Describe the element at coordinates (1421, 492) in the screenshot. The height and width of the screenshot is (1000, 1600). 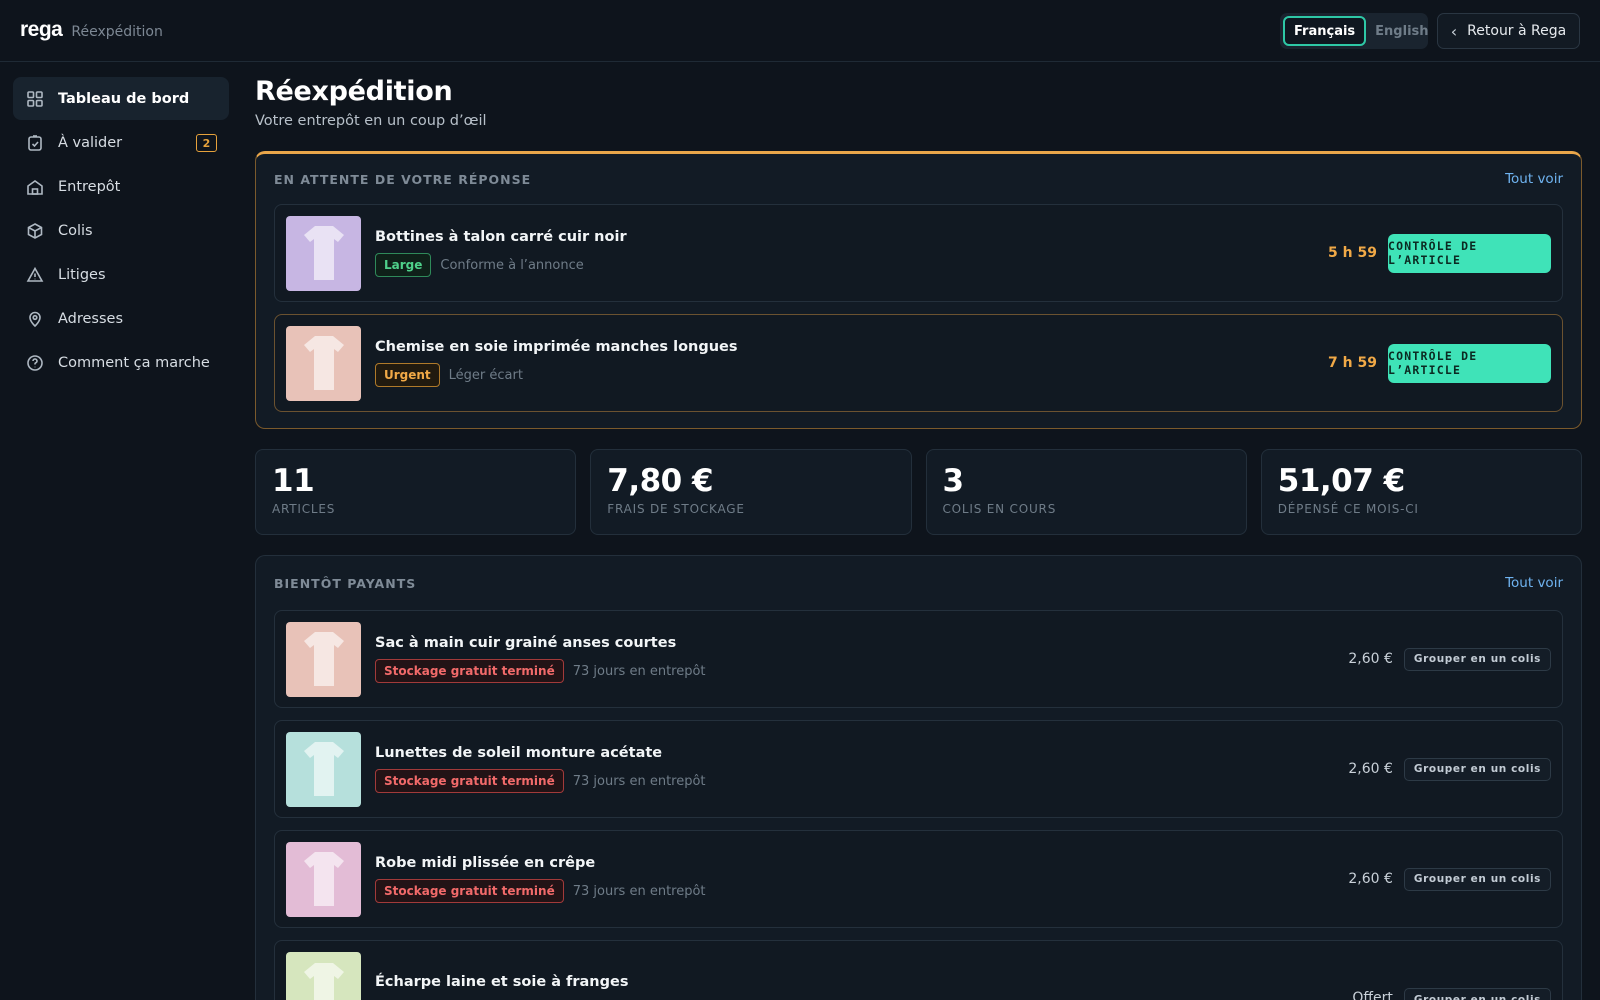
I see `stat-card-spent-this-month: 51,07 € DÉPENSÉ CE MOIS-CI` at that location.